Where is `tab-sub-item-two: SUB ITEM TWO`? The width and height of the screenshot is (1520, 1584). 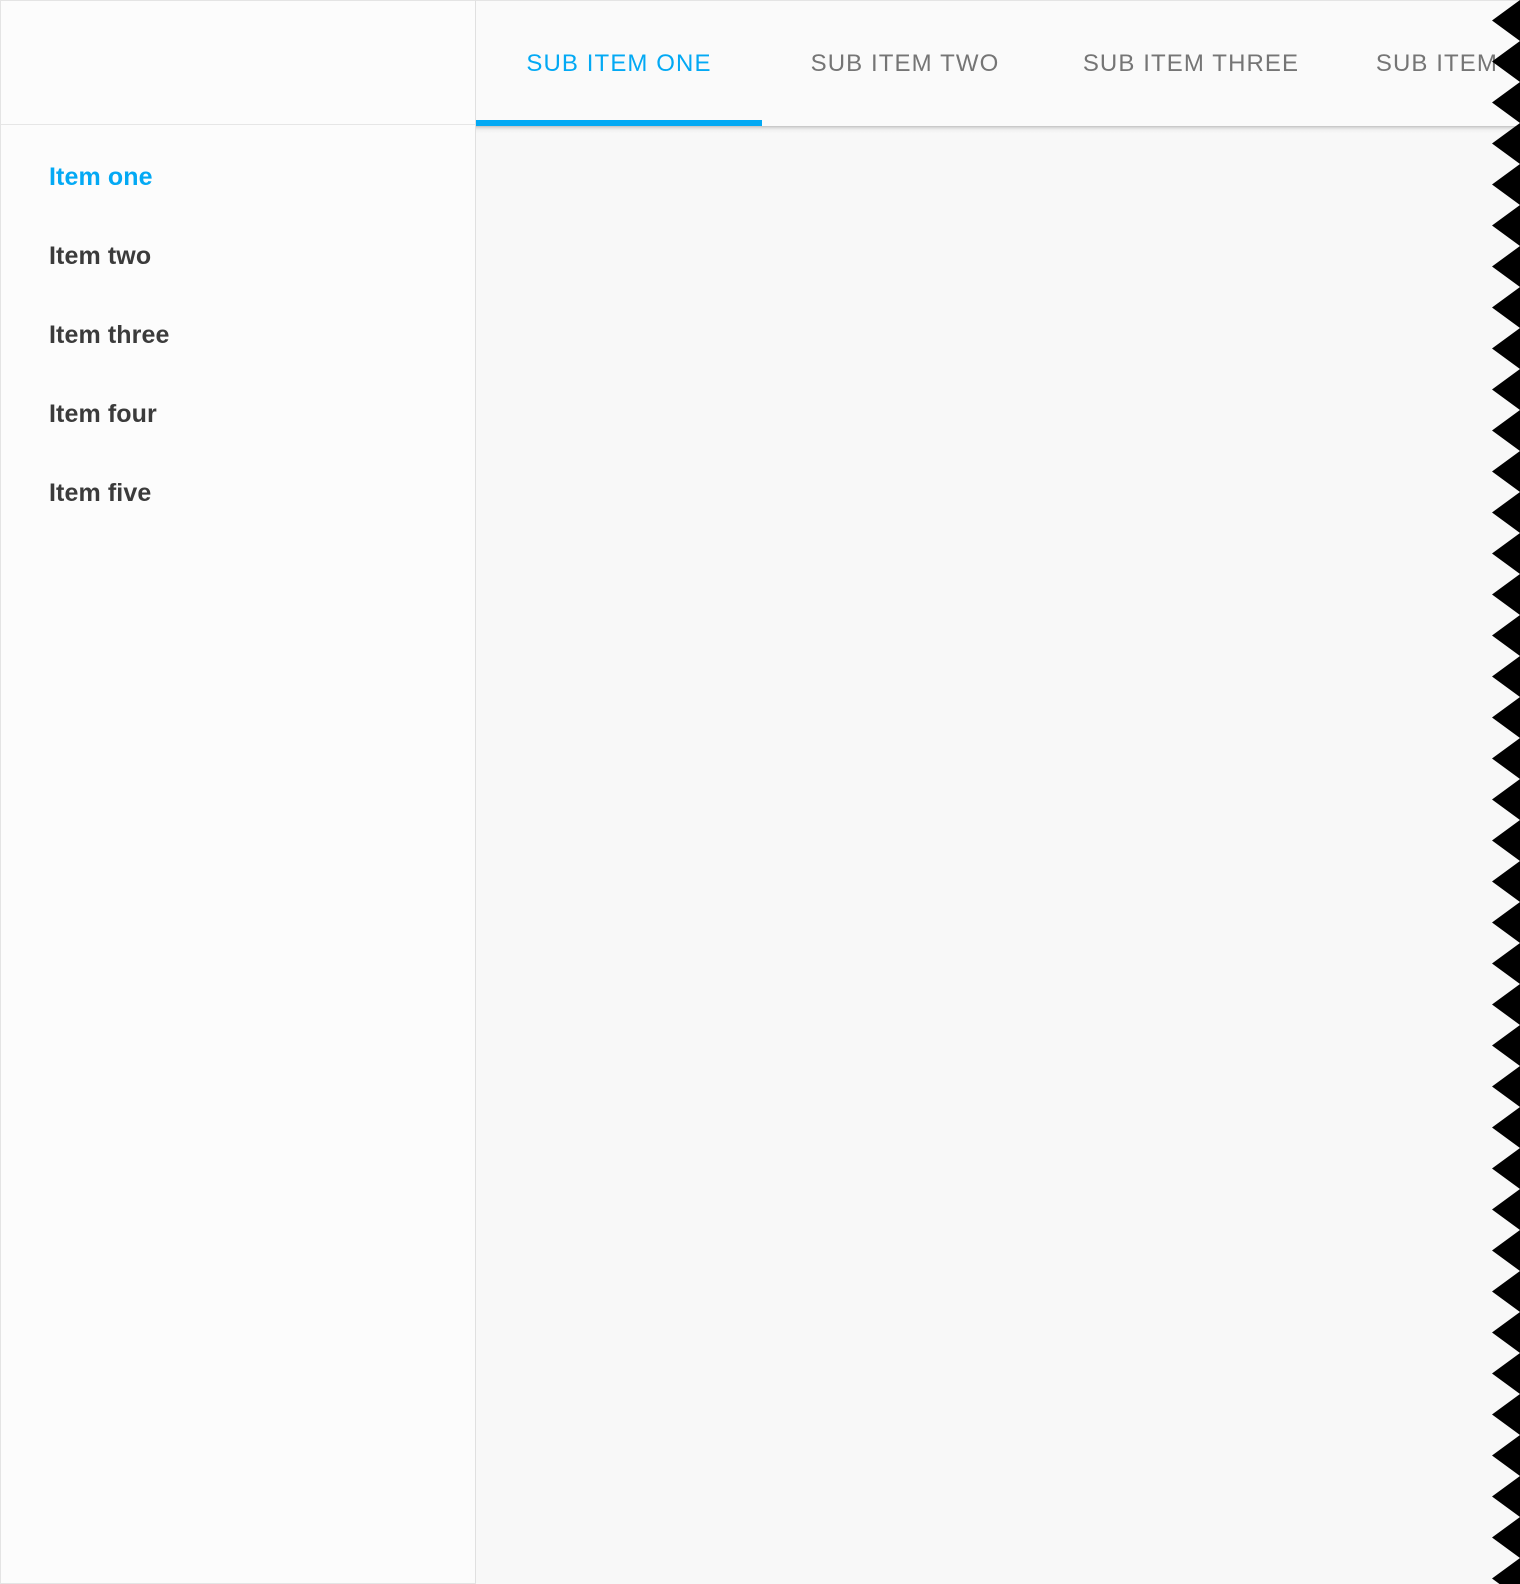
tab-sub-item-two: SUB ITEM TWO is located at coordinates (905, 64).